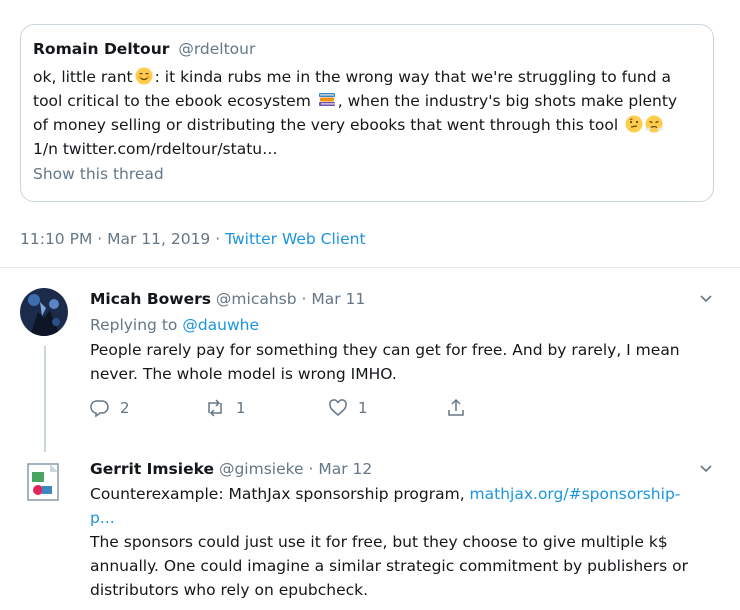 The width and height of the screenshot is (740, 610). Describe the element at coordinates (110, 408) in the screenshot. I see `reply-action: 2` at that location.